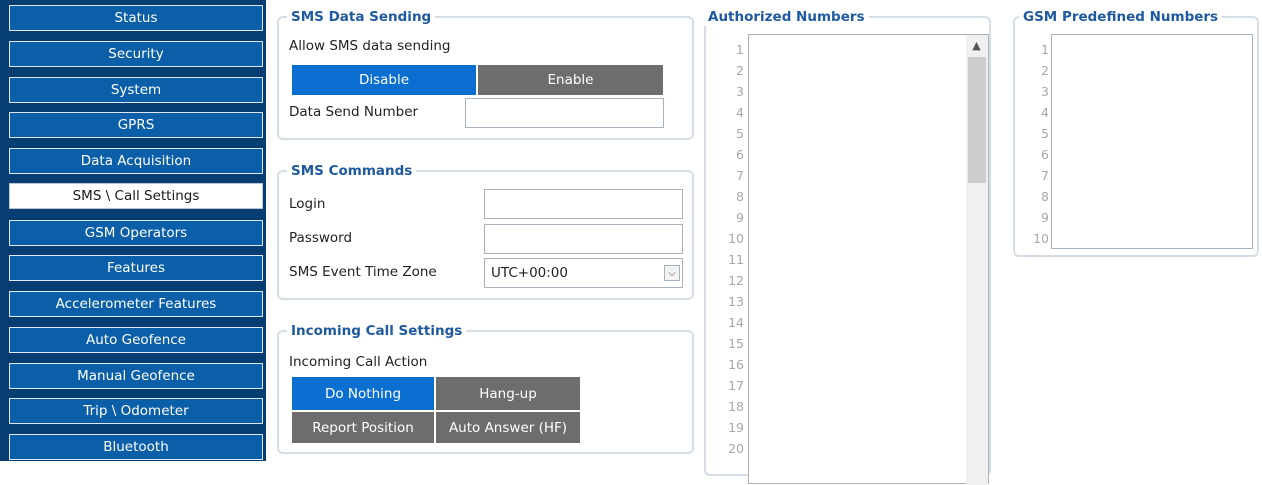 Image resolution: width=1262 pixels, height=485 pixels. I want to click on auto-answer-option-button: Auto Answer (HF), so click(508, 427).